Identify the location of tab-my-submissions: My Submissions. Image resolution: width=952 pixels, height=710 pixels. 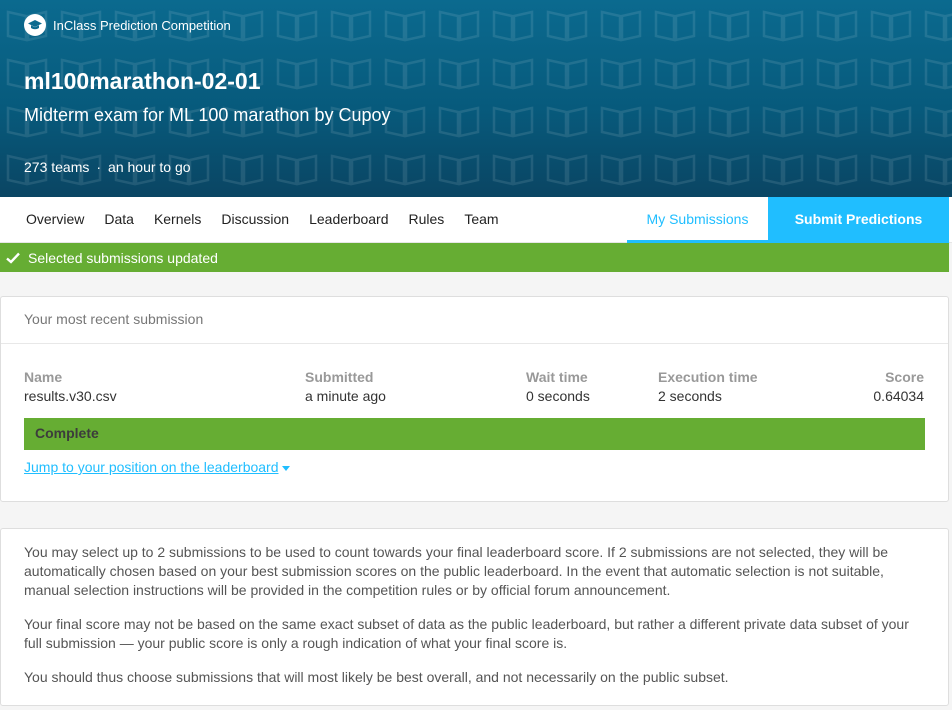
(697, 220).